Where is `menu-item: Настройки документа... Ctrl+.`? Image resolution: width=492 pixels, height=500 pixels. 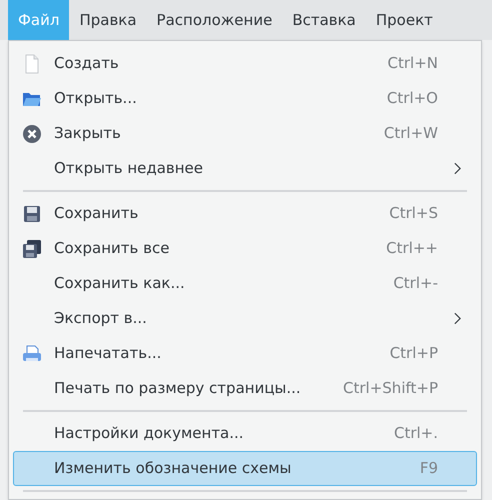
menu-item: Настройки документа... Ctrl+. is located at coordinates (245, 433).